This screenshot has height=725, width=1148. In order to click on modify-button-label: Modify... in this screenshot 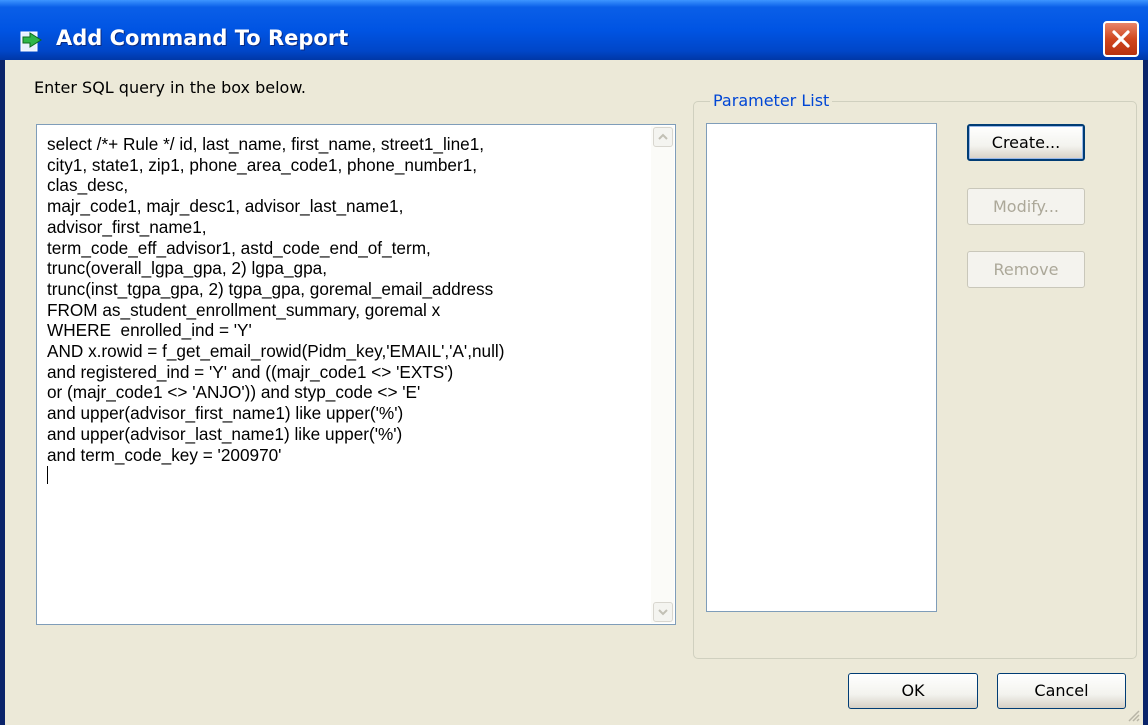, I will do `click(1026, 206)`.